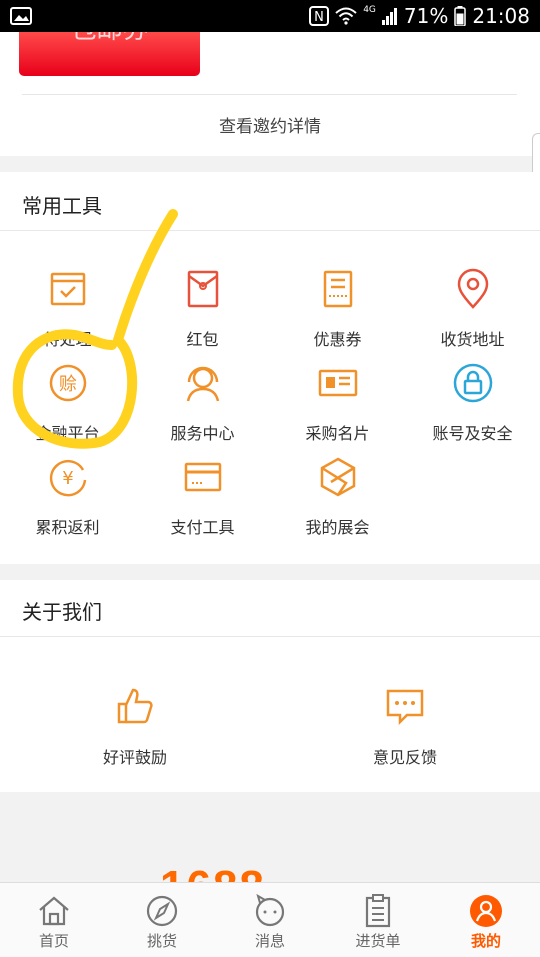 This screenshot has width=540, height=957. I want to click on thumbs-up-icon, so click(135, 706).